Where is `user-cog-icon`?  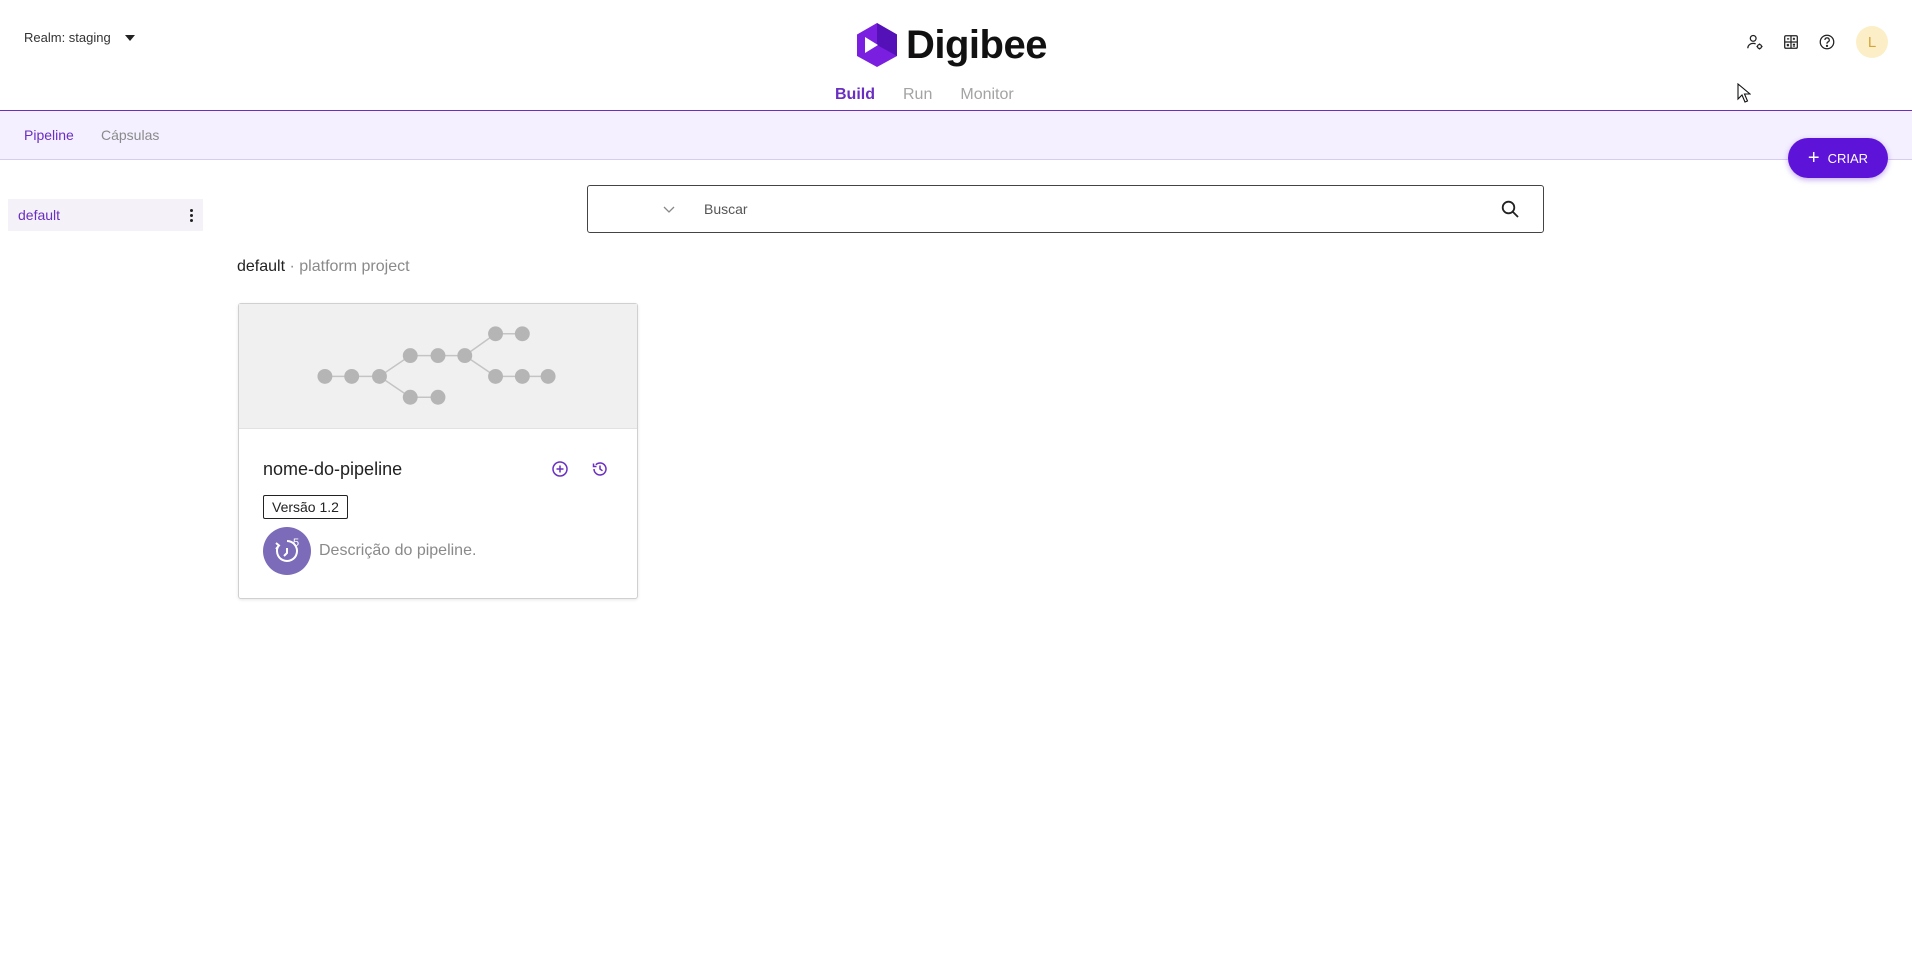
user-cog-icon is located at coordinates (1755, 42).